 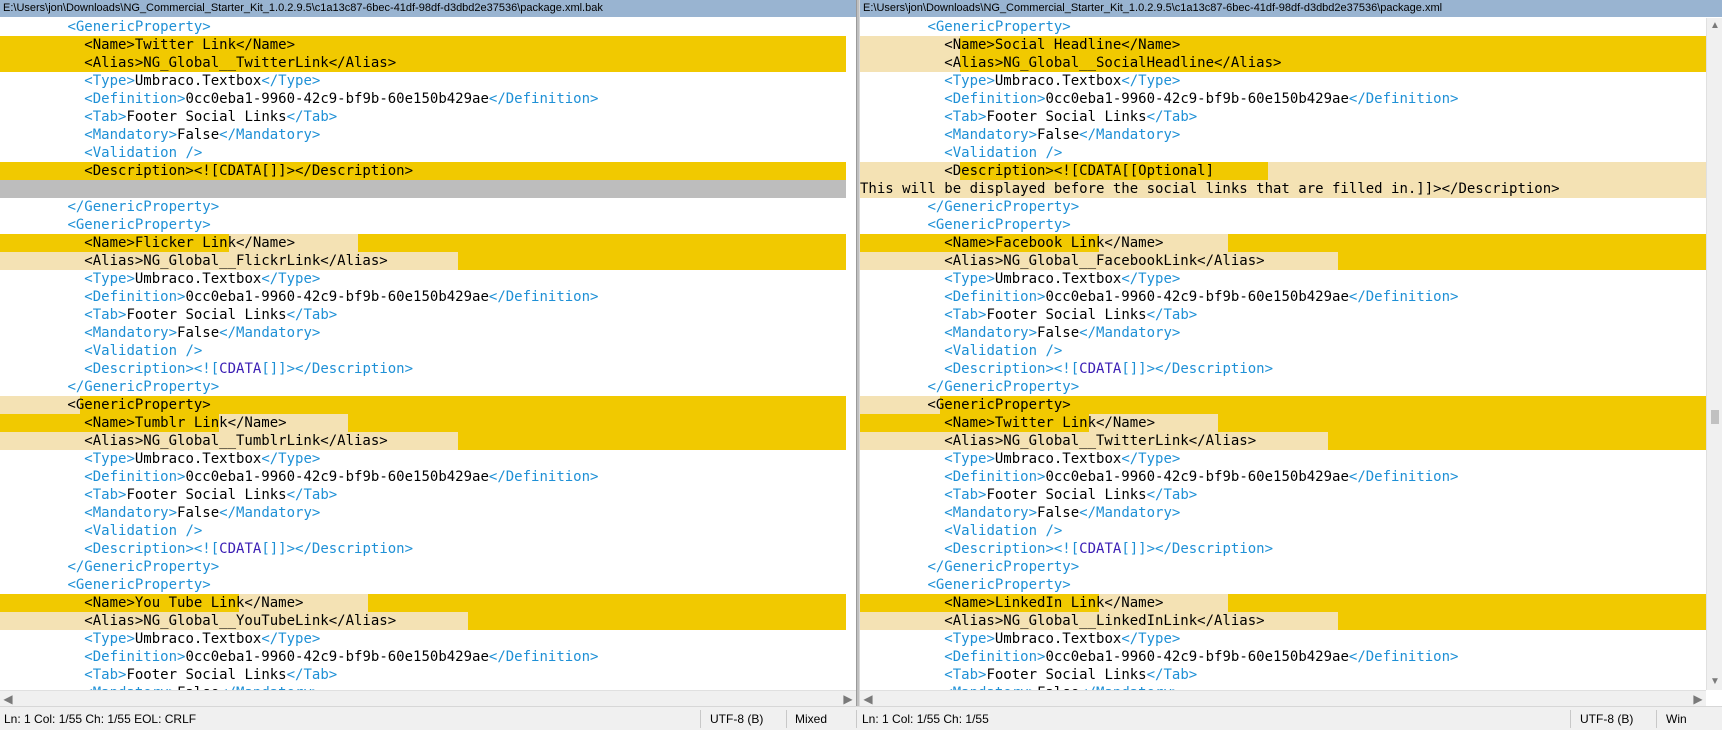 I want to click on diff-highlight, so click(x=651, y=261).